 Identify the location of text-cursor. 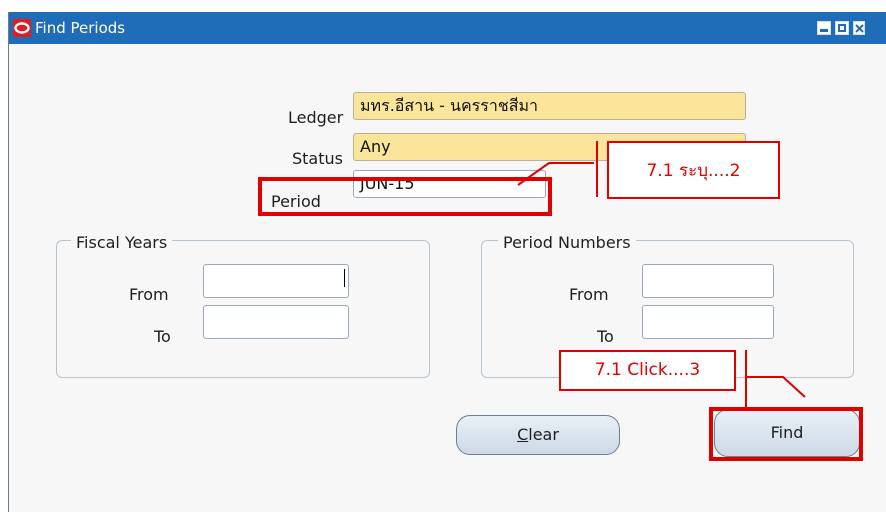
(344, 278).